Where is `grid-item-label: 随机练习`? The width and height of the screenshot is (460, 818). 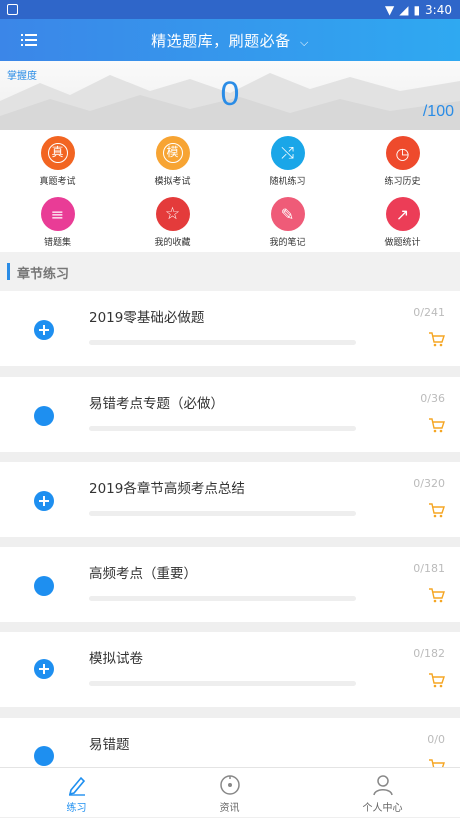 grid-item-label: 随机练习 is located at coordinates (287, 182).